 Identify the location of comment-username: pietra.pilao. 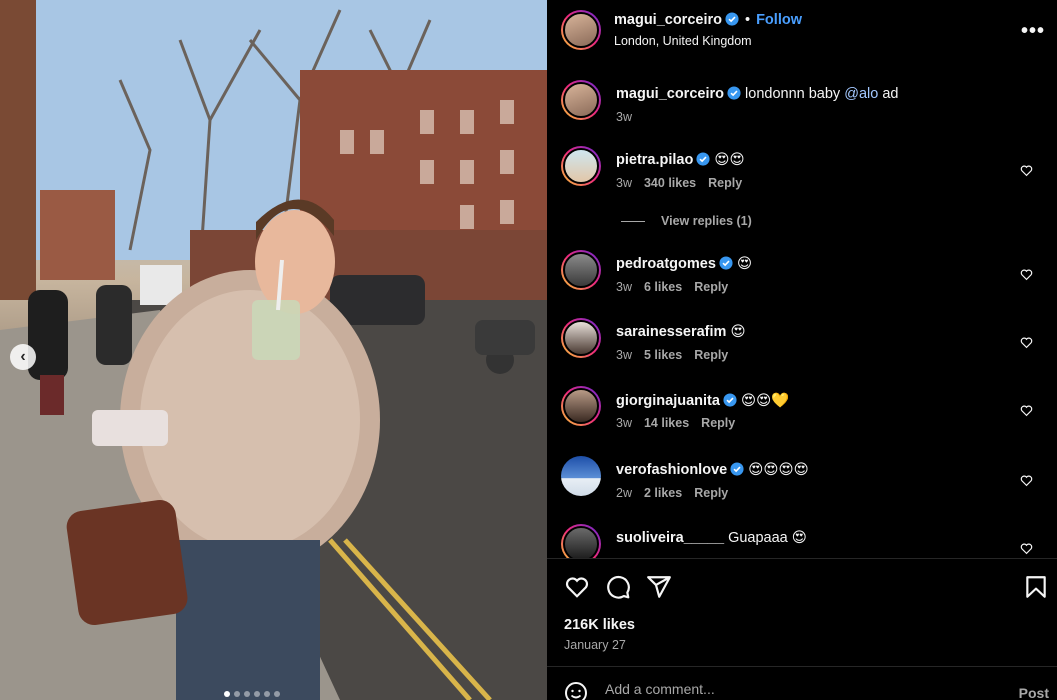
(654, 160).